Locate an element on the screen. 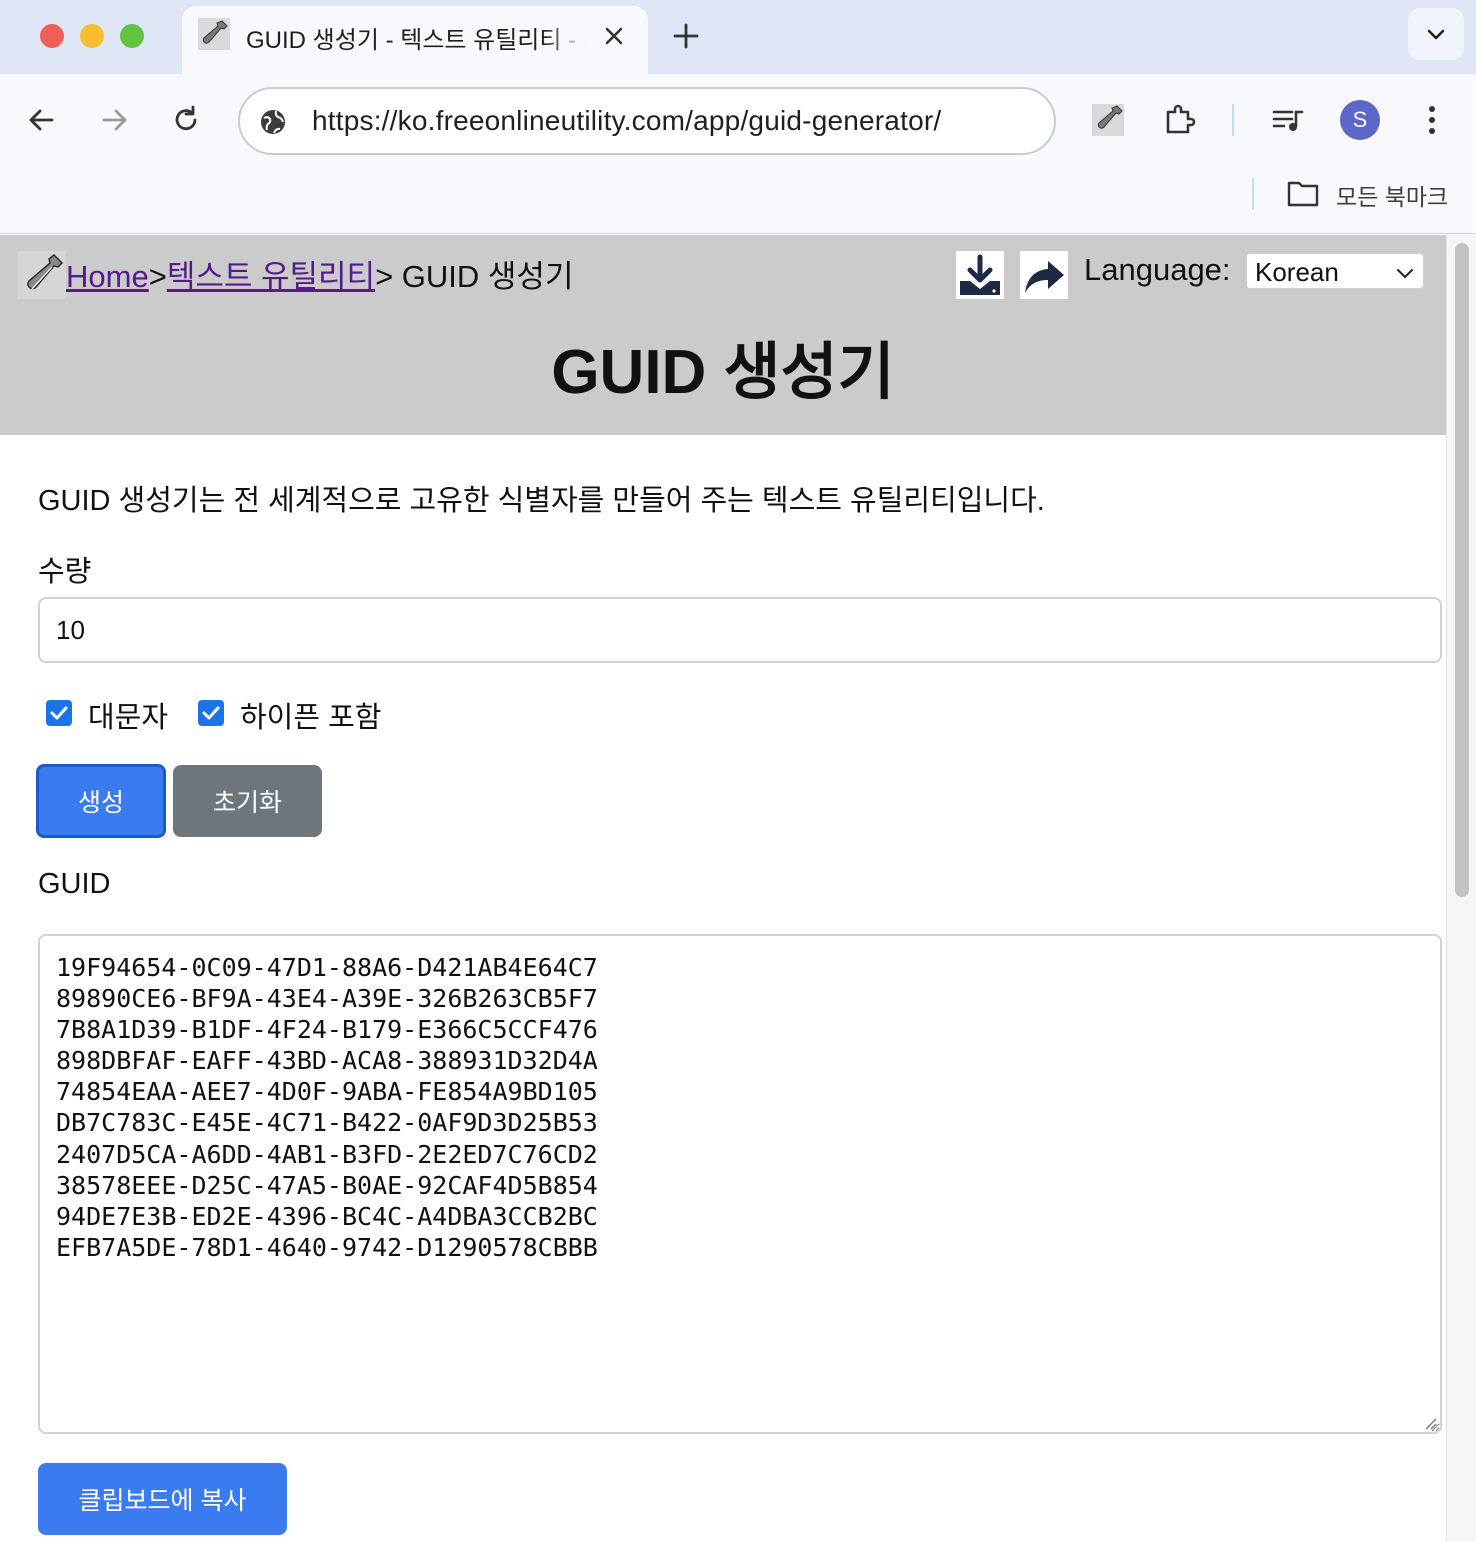 This screenshot has height=1542, width=1476. tab-title: GUID 생성기 - 텍스트 유틸리티 - 무료 온라인 유틸리티 is located at coordinates (416, 40).